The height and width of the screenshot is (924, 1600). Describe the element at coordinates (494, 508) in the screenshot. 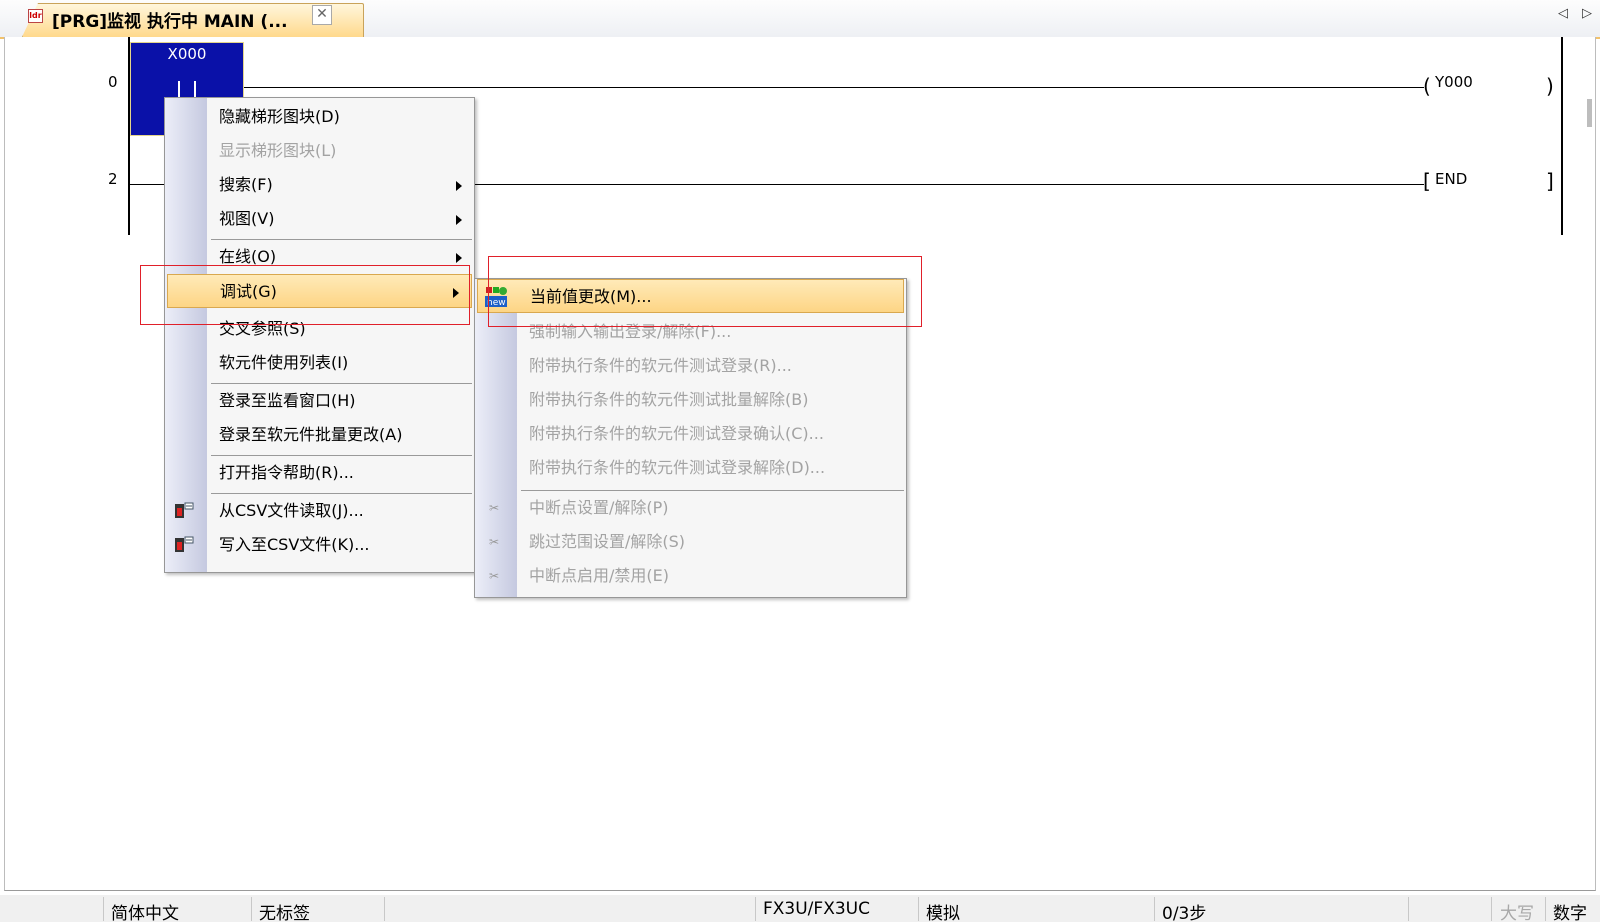

I see `breakpoint-icon: ✂` at that location.